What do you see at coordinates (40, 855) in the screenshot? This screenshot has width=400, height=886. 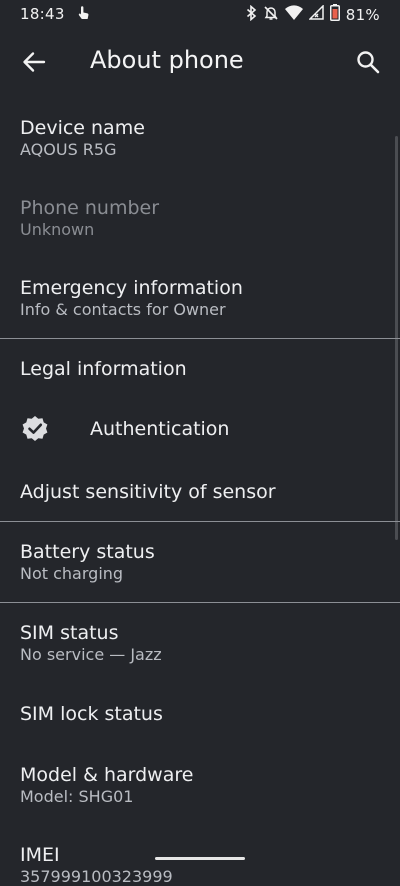 I see `imei-title: IMEI` at bounding box center [40, 855].